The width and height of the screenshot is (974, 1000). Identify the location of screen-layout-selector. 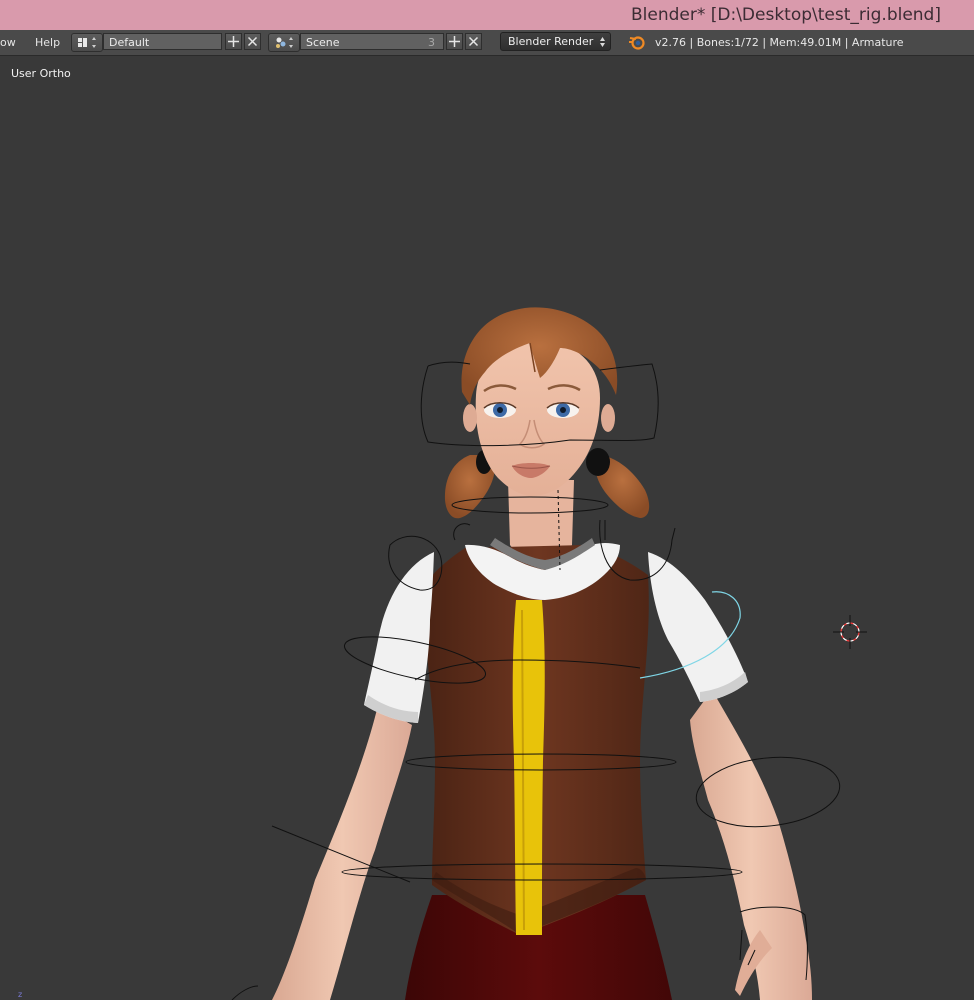
(87, 42).